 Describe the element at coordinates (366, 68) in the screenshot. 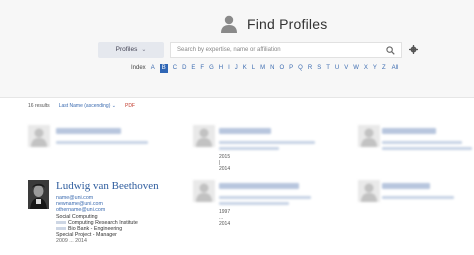

I see `index-letter-x: X` at that location.